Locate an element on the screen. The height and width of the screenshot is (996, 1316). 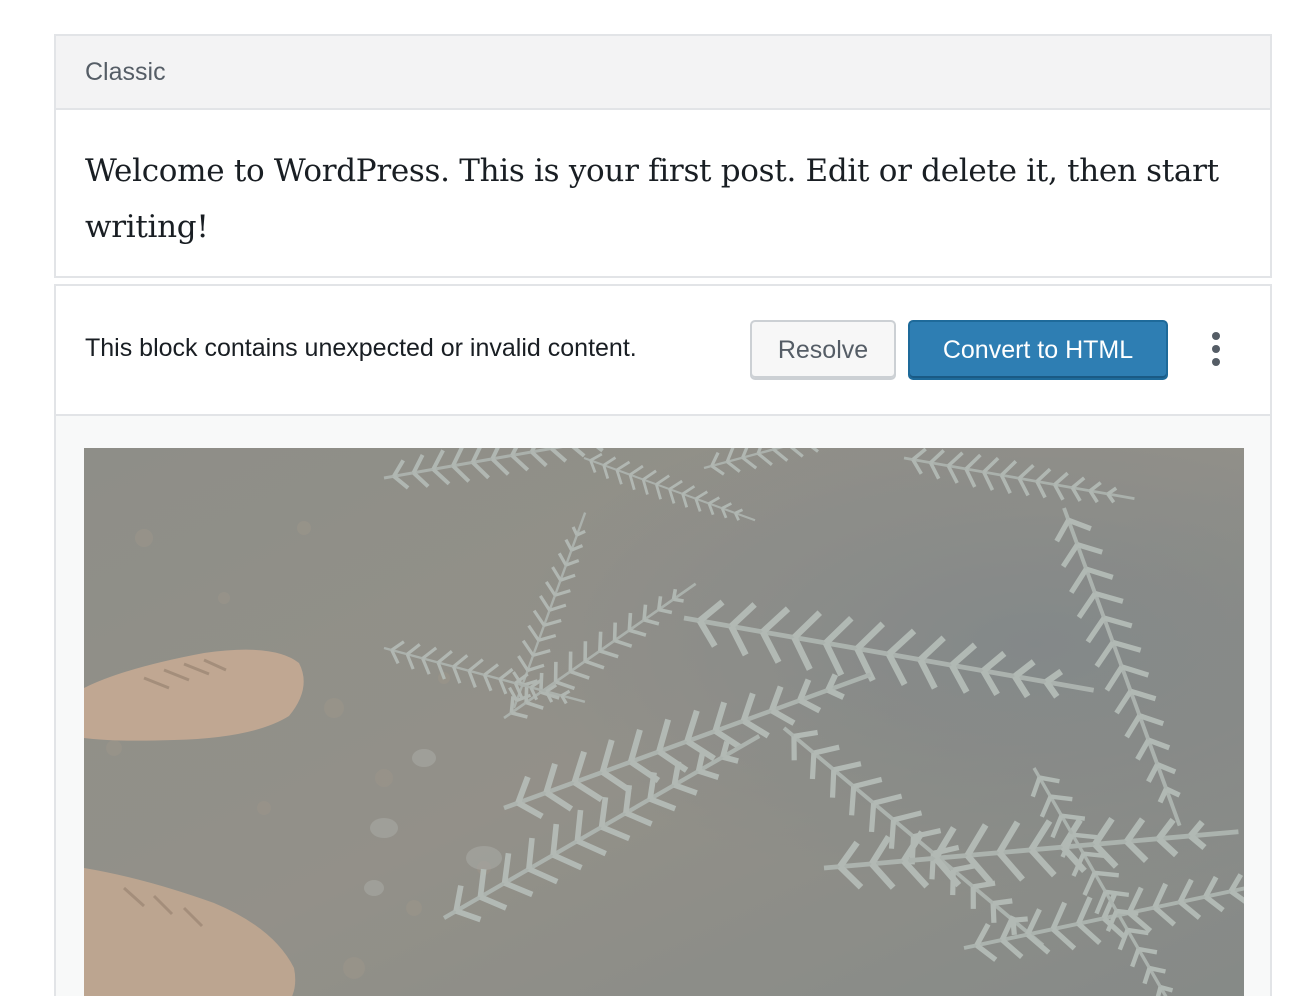
classic-block-toolbar: Classic is located at coordinates (663, 73).